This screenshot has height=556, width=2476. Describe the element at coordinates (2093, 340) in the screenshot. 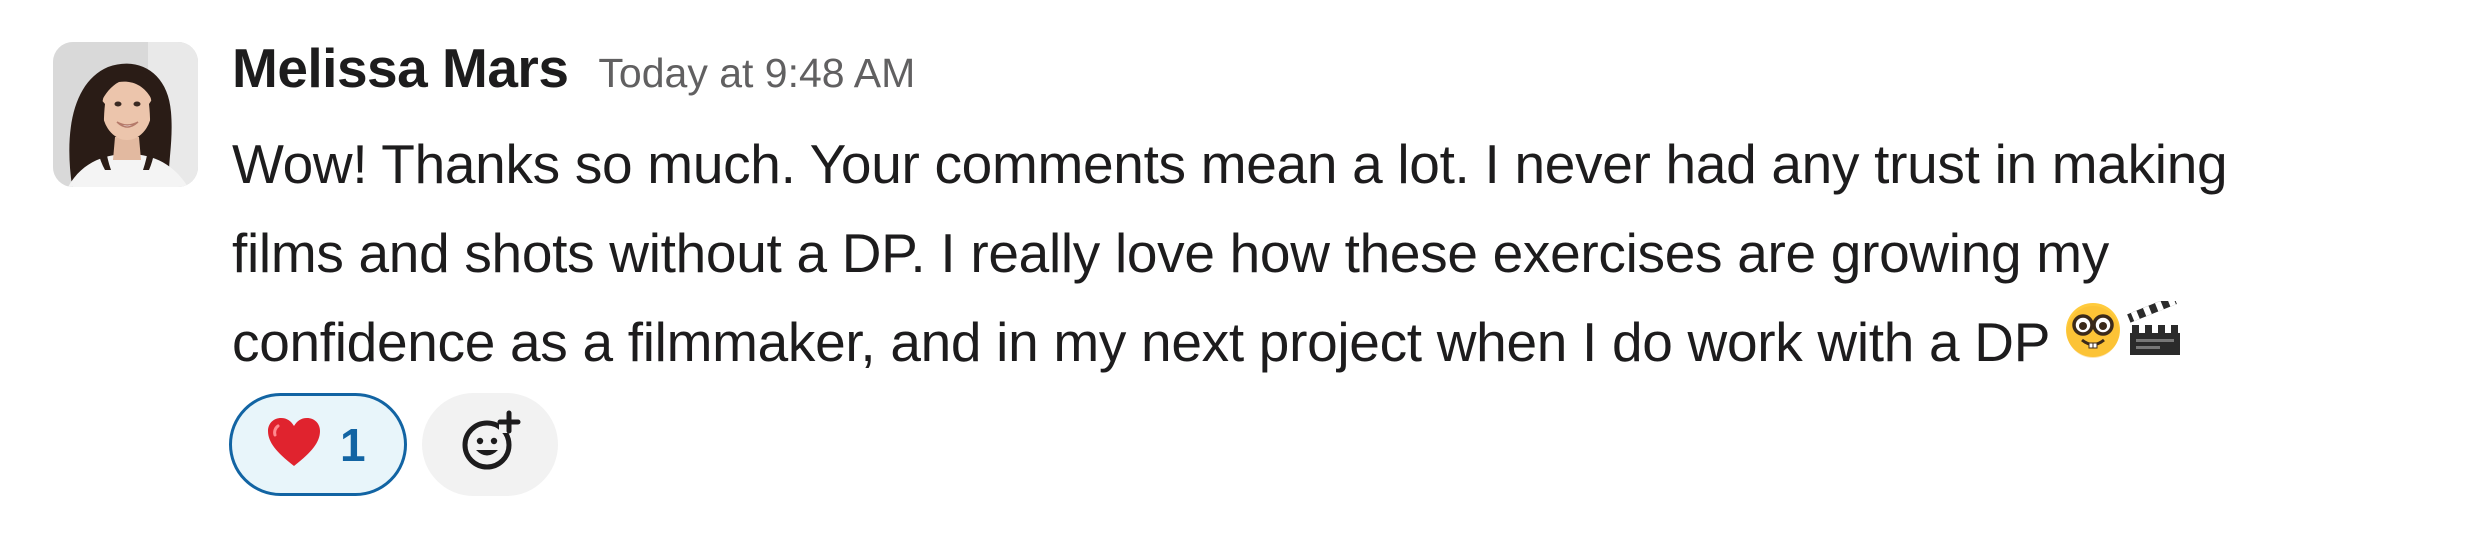

I see `nerd-face-emoji` at that location.